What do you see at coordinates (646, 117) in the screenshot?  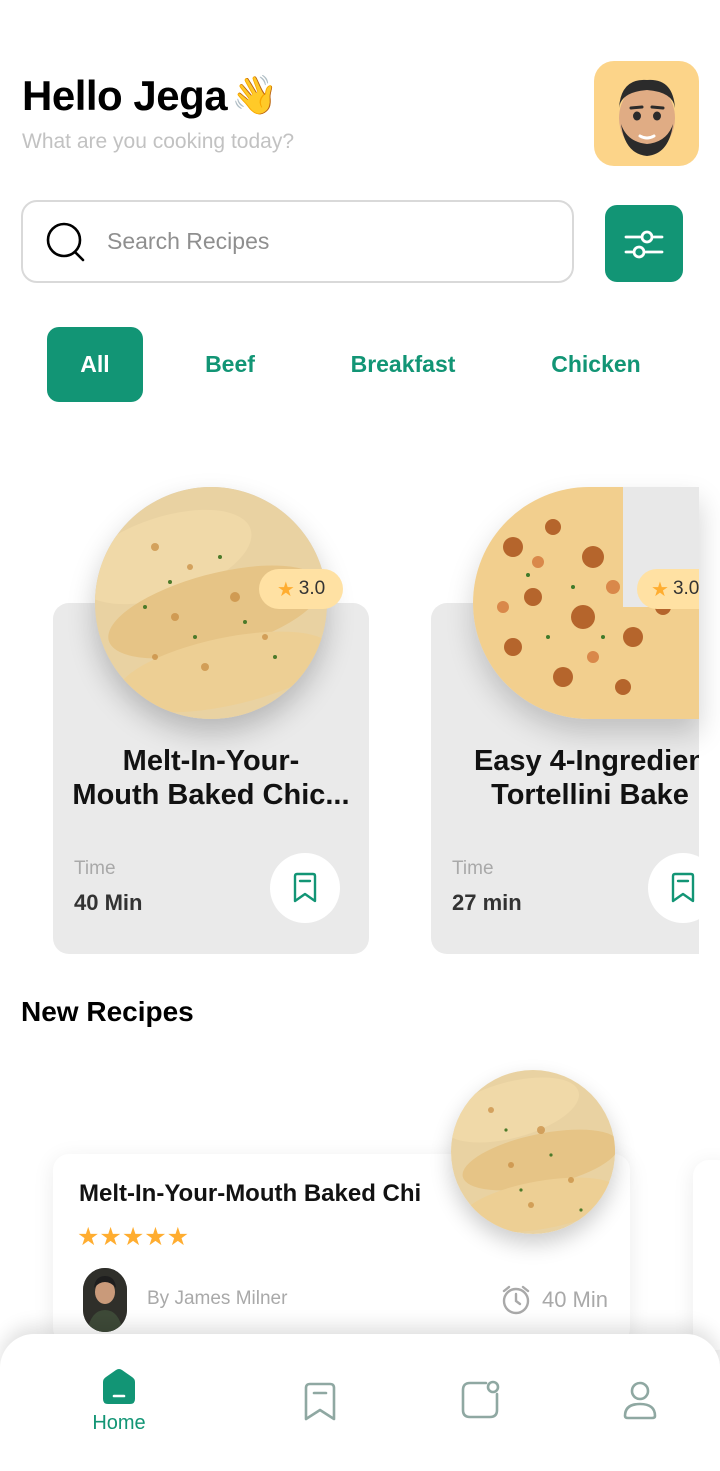 I see `avatar-face-icon` at bounding box center [646, 117].